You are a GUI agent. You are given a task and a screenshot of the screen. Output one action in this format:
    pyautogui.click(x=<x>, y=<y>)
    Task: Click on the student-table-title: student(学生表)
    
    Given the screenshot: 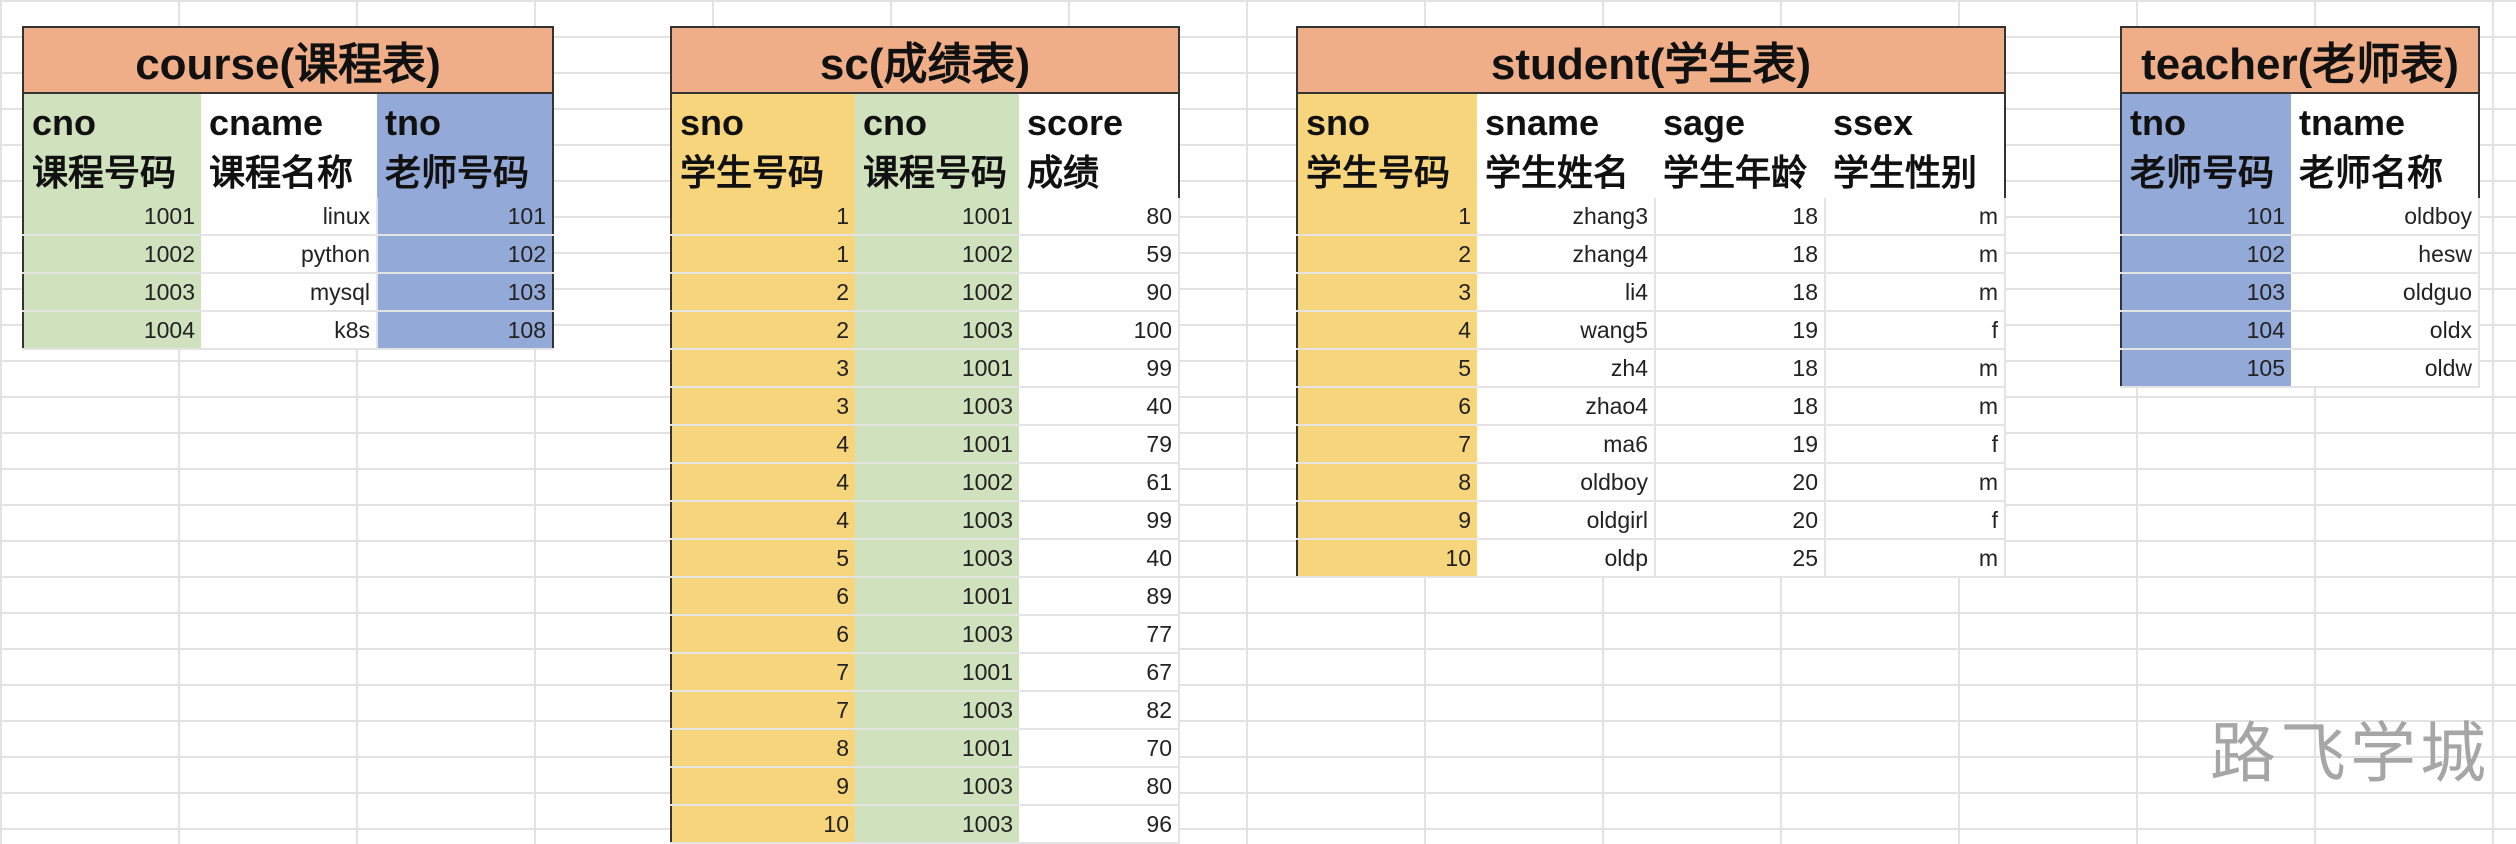 What is the action you would take?
    pyautogui.click(x=1651, y=60)
    